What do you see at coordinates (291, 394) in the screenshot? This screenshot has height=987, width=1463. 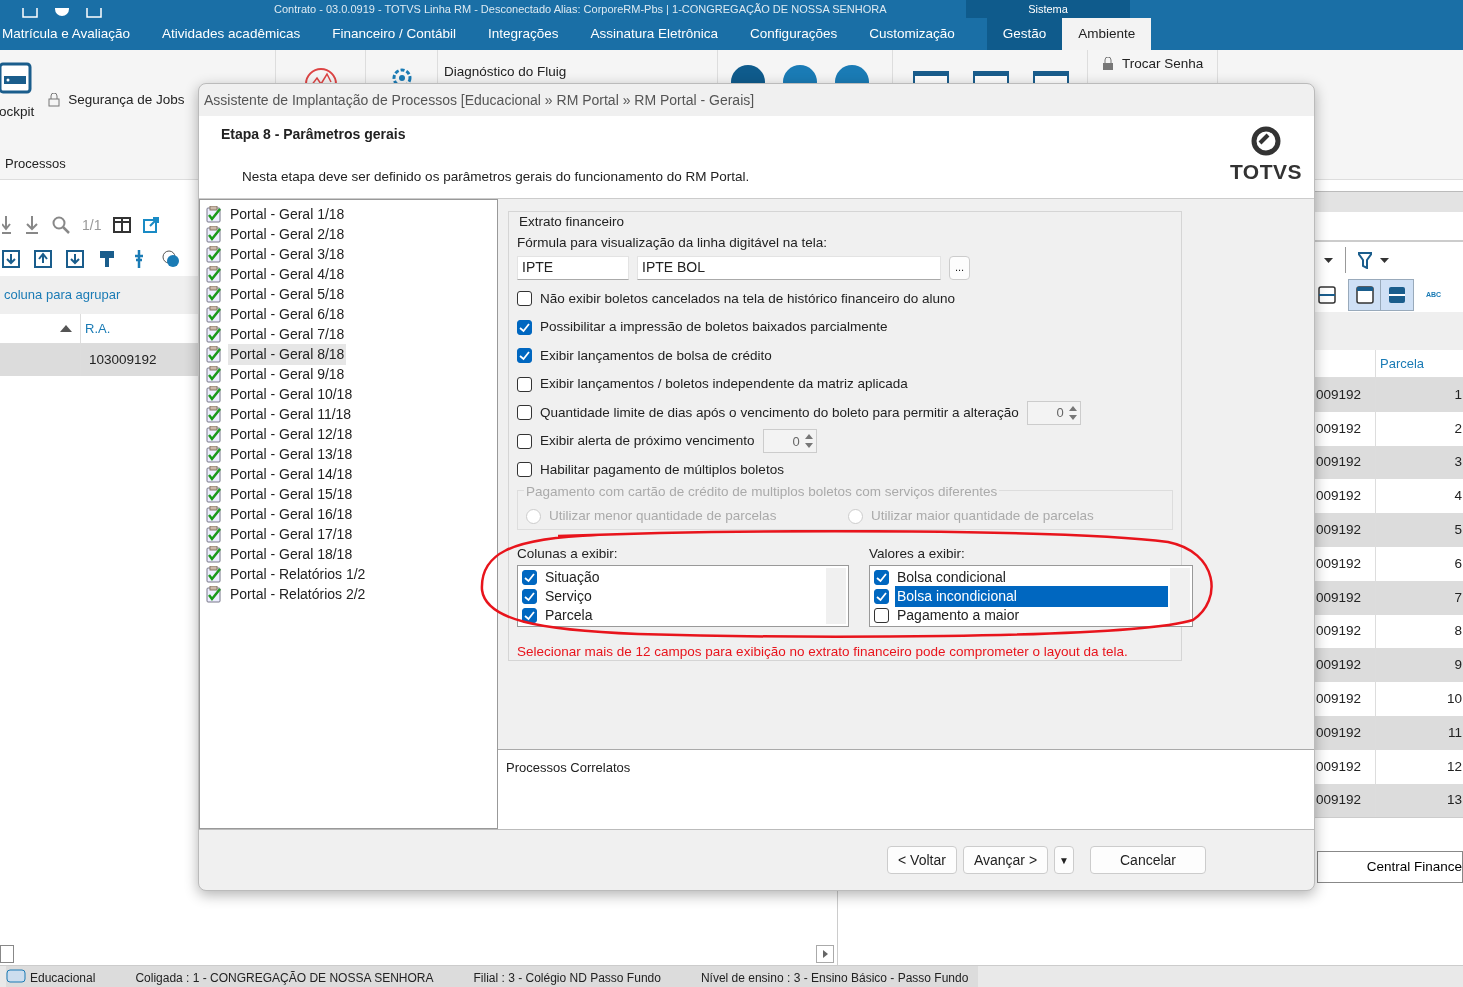 I see `step-item: Portal - Geral 10/18` at bounding box center [291, 394].